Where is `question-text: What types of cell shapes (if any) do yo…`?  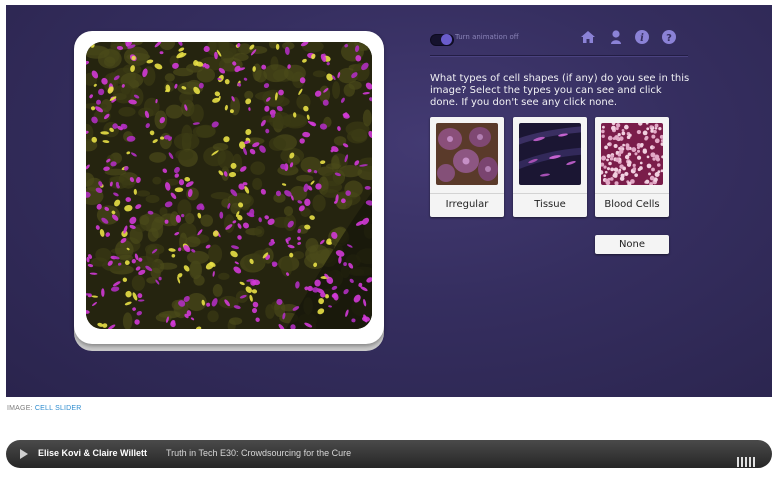 question-text: What types of cell shapes (if any) do yo… is located at coordinates (560, 90).